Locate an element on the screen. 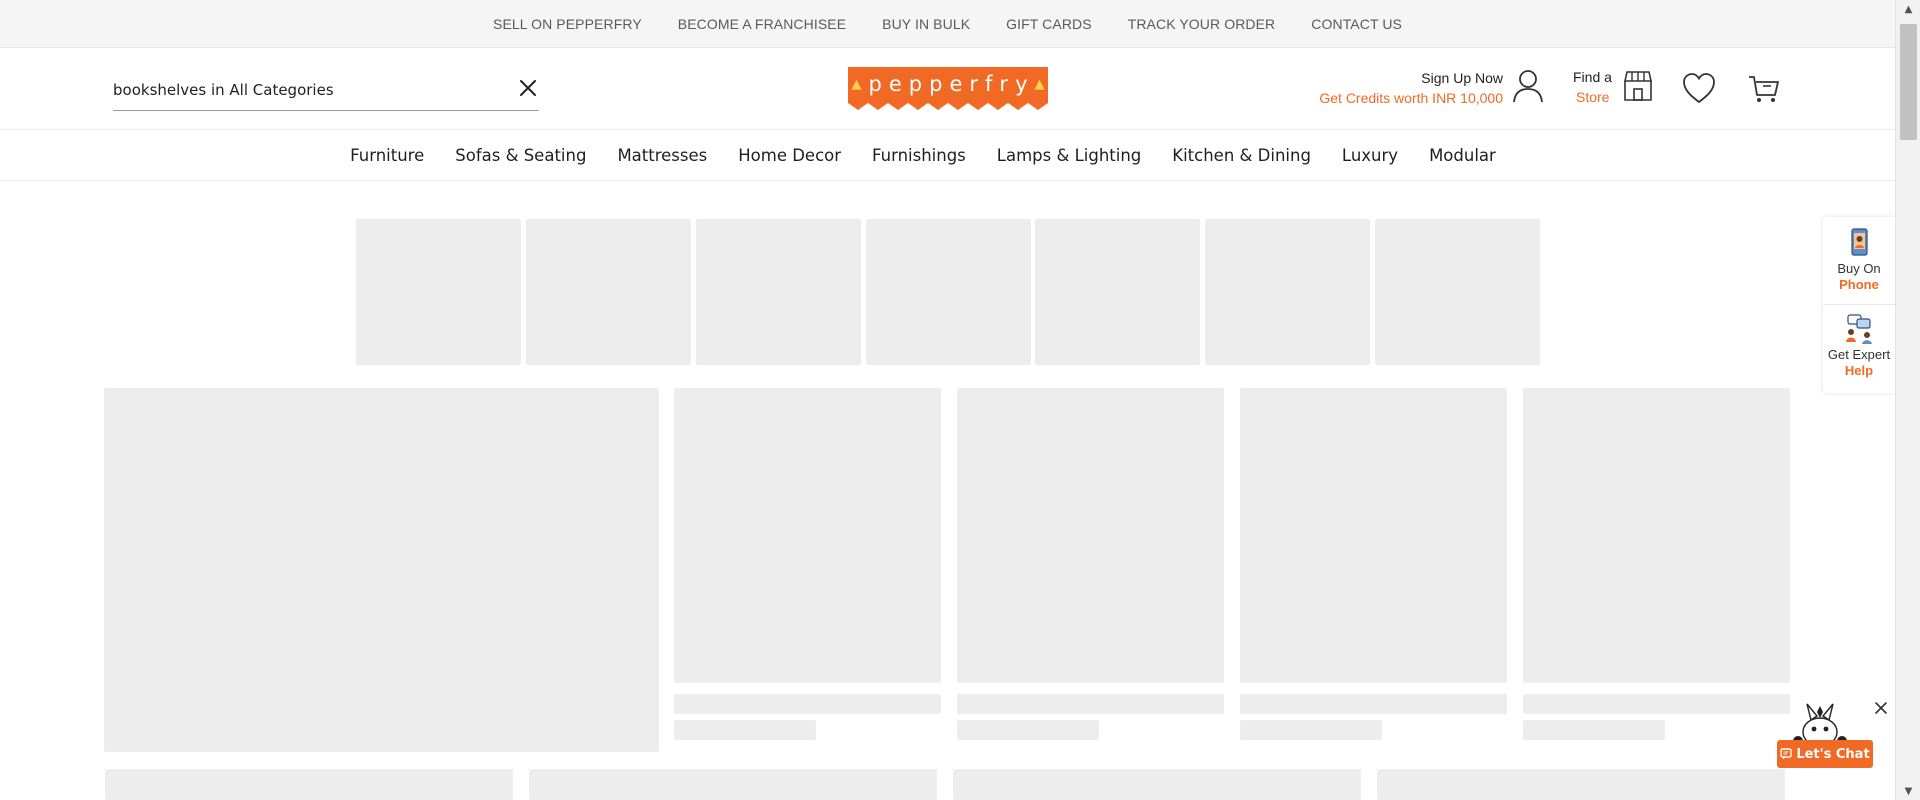 The height and width of the screenshot is (800, 1920). track-your-order-link: TRACK YOUR ORDER is located at coordinates (1202, 24).